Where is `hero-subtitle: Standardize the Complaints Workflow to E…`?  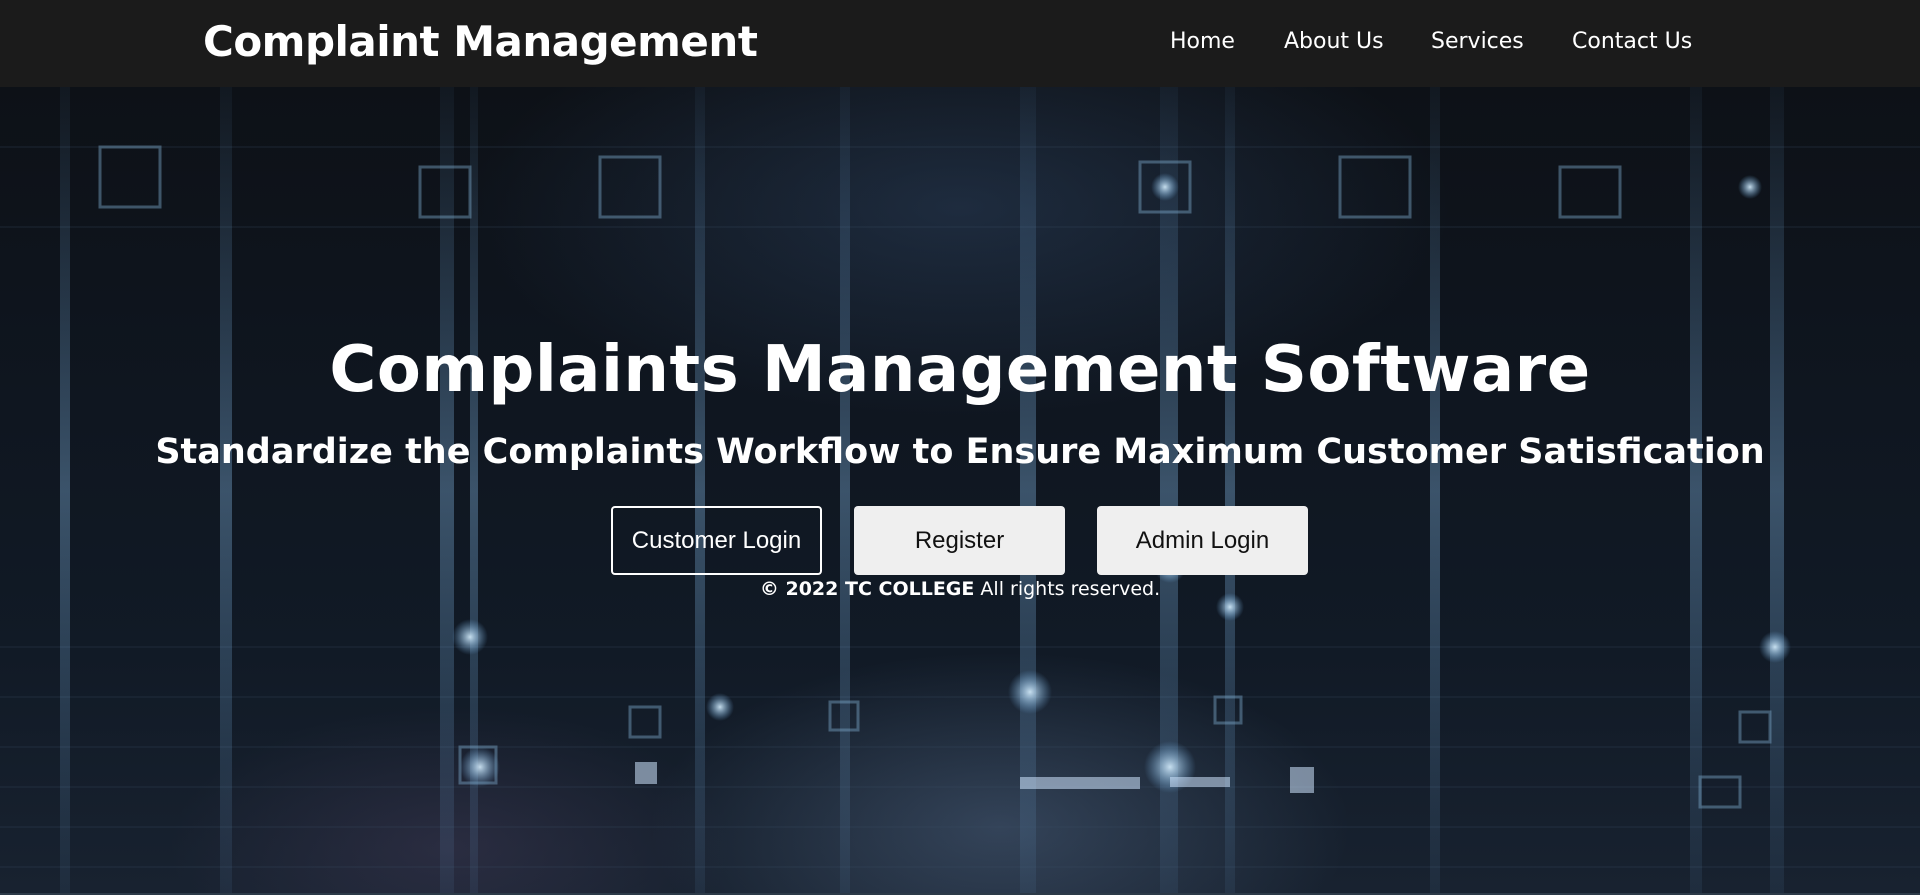
hero-subtitle: Standardize the Complaints Workflow to E… is located at coordinates (960, 452).